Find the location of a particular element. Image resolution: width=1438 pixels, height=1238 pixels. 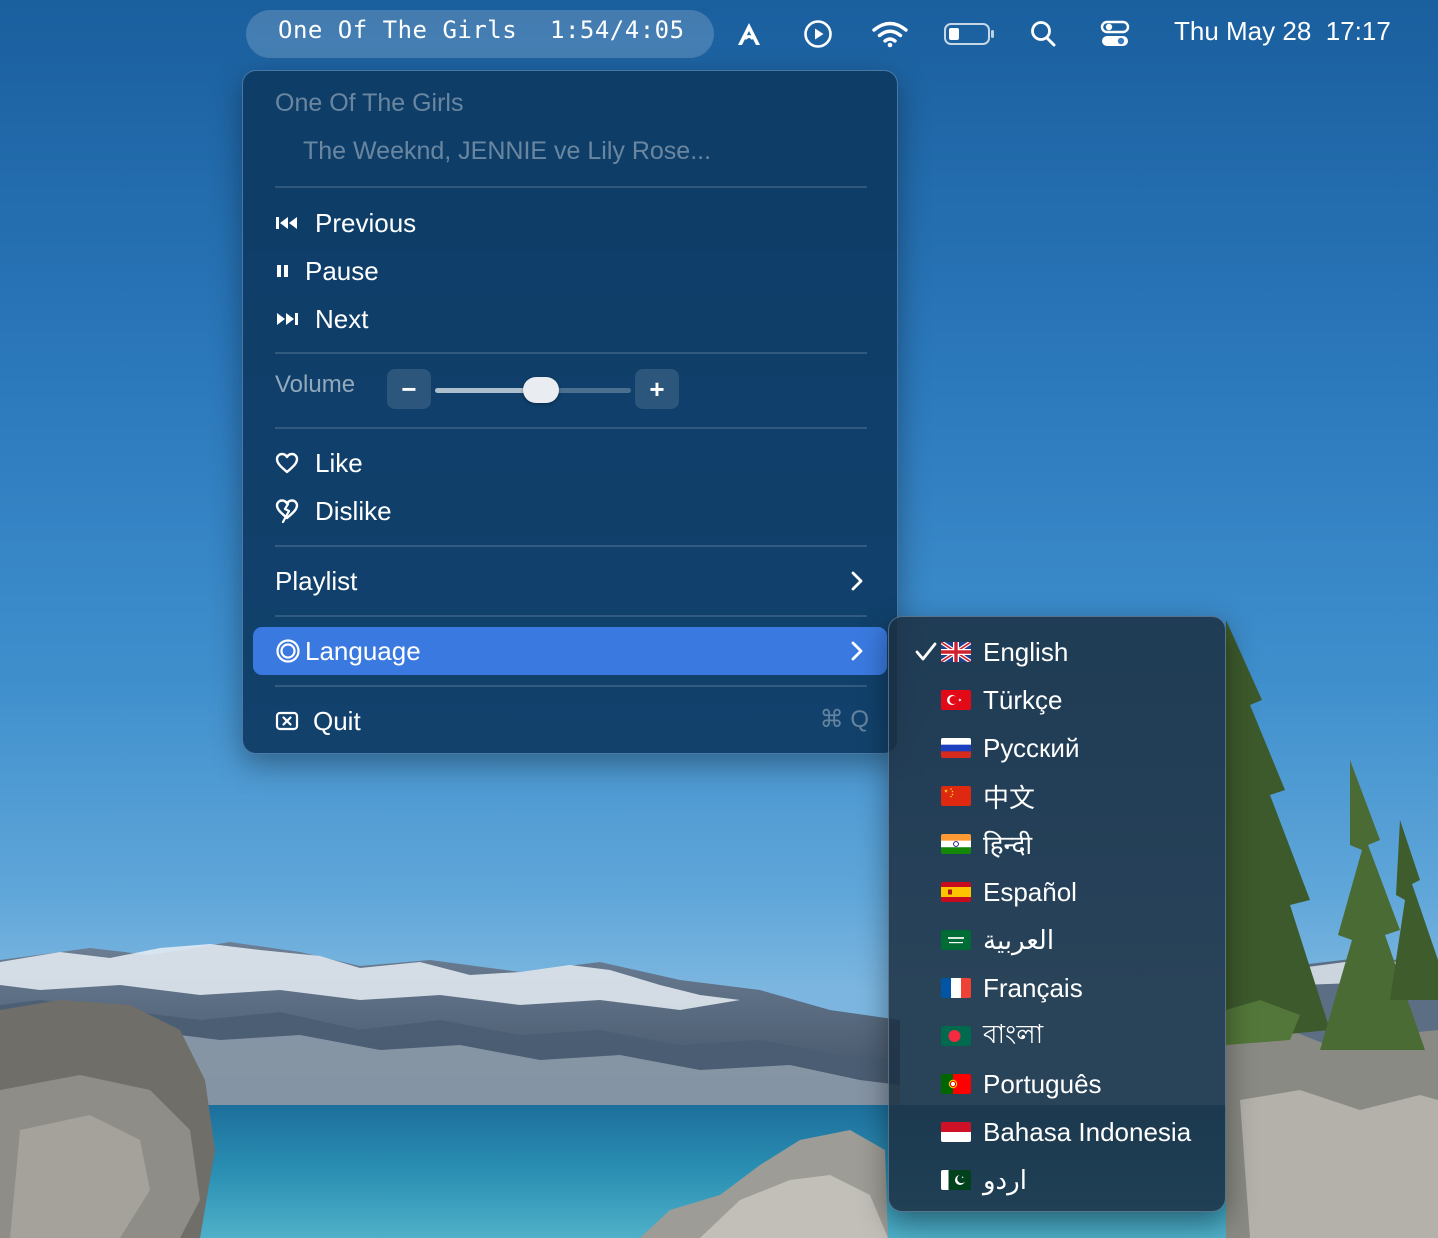

broken-heart-icon is located at coordinates (288, 511).